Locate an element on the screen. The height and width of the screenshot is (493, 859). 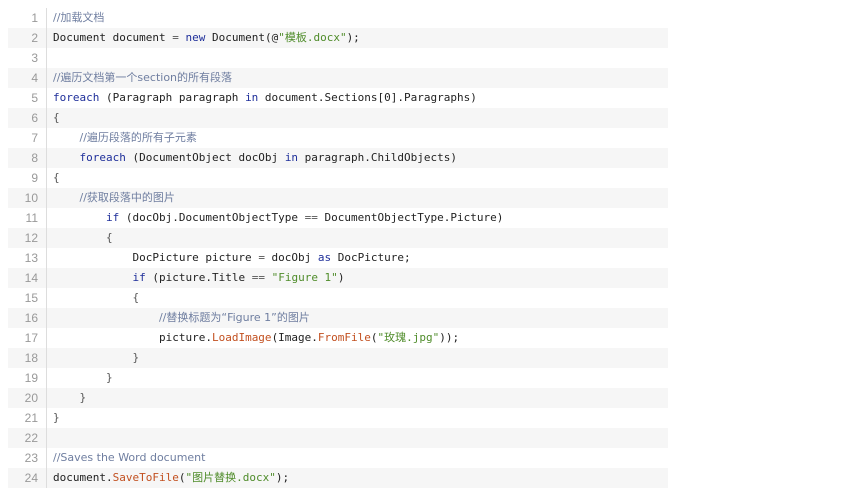
code-line: 21} is located at coordinates (338, 418).